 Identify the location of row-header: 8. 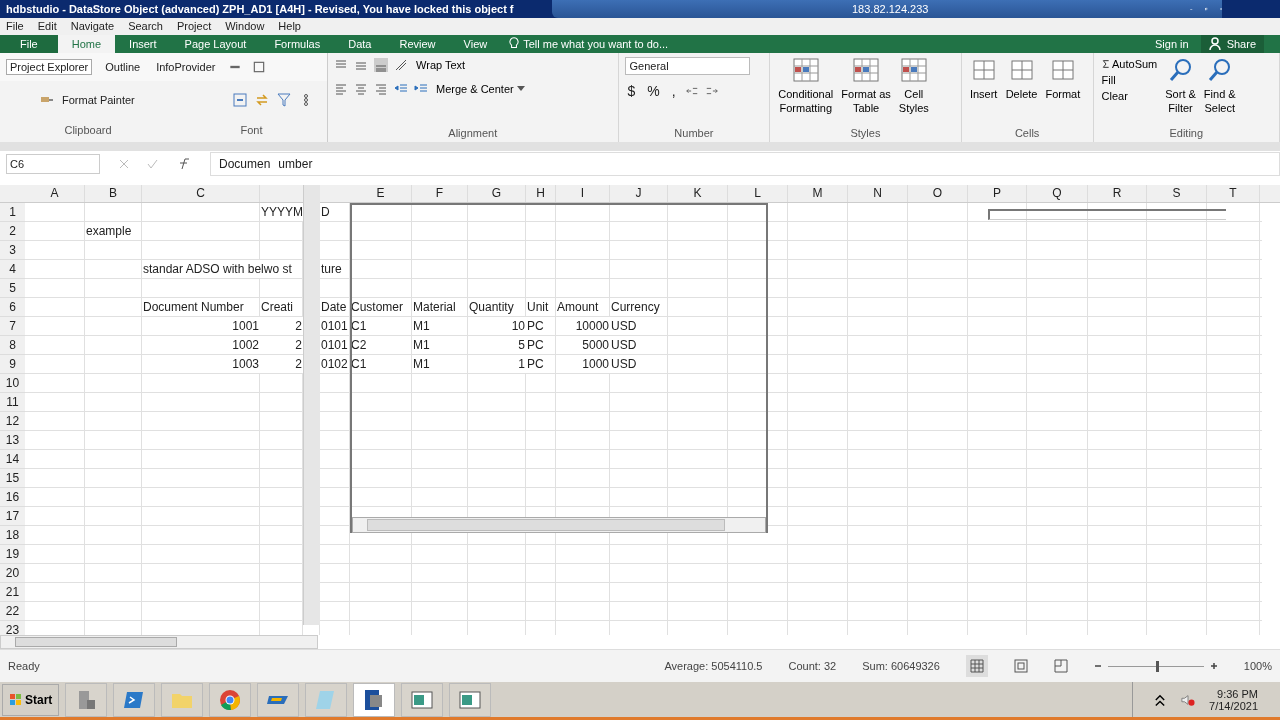
(12, 346).